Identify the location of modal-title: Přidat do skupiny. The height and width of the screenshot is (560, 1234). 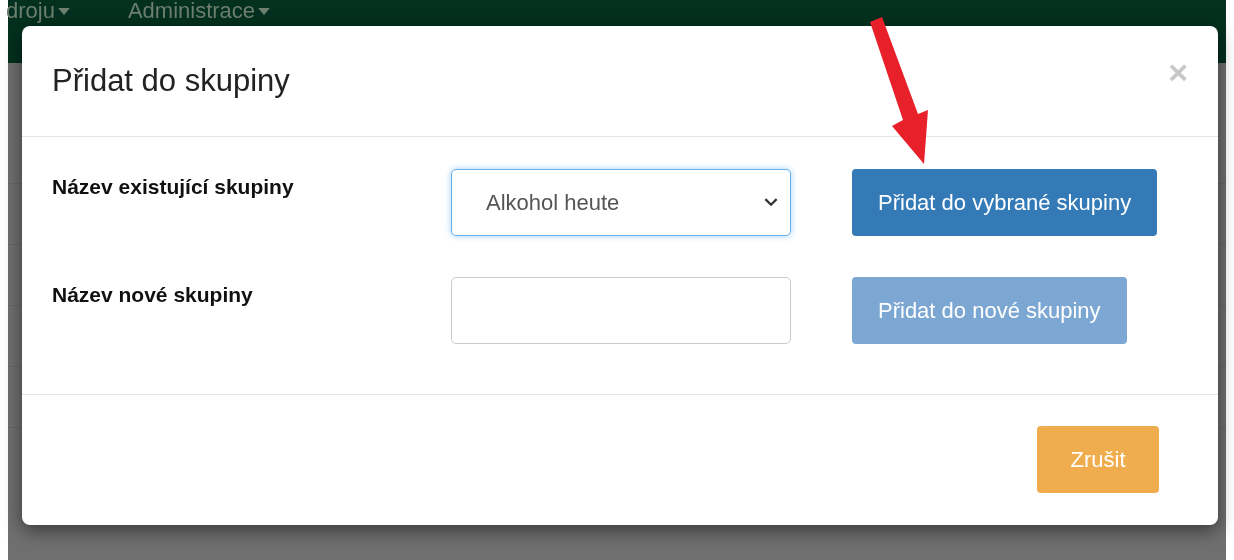
(171, 81).